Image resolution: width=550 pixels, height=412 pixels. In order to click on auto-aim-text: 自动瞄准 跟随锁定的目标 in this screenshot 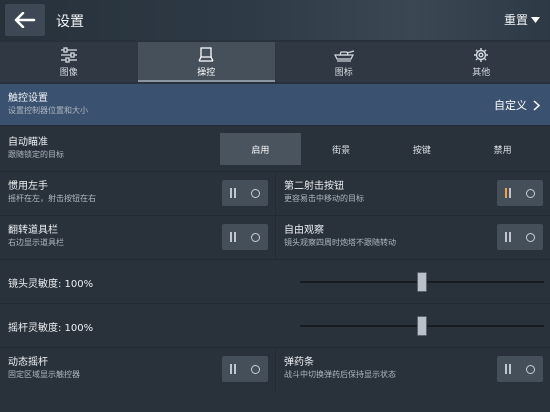, I will do `click(36, 148)`.